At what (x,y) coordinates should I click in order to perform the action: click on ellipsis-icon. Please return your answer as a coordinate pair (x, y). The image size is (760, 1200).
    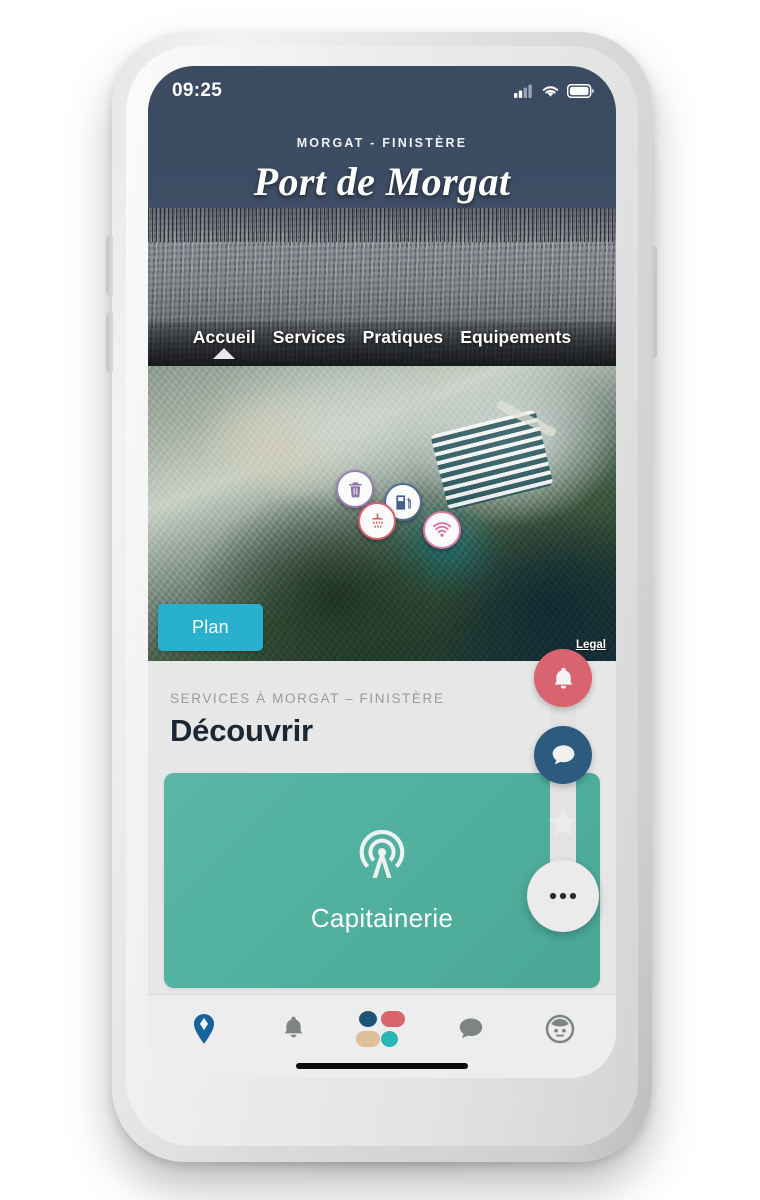
    Looking at the image, I should click on (563, 896).